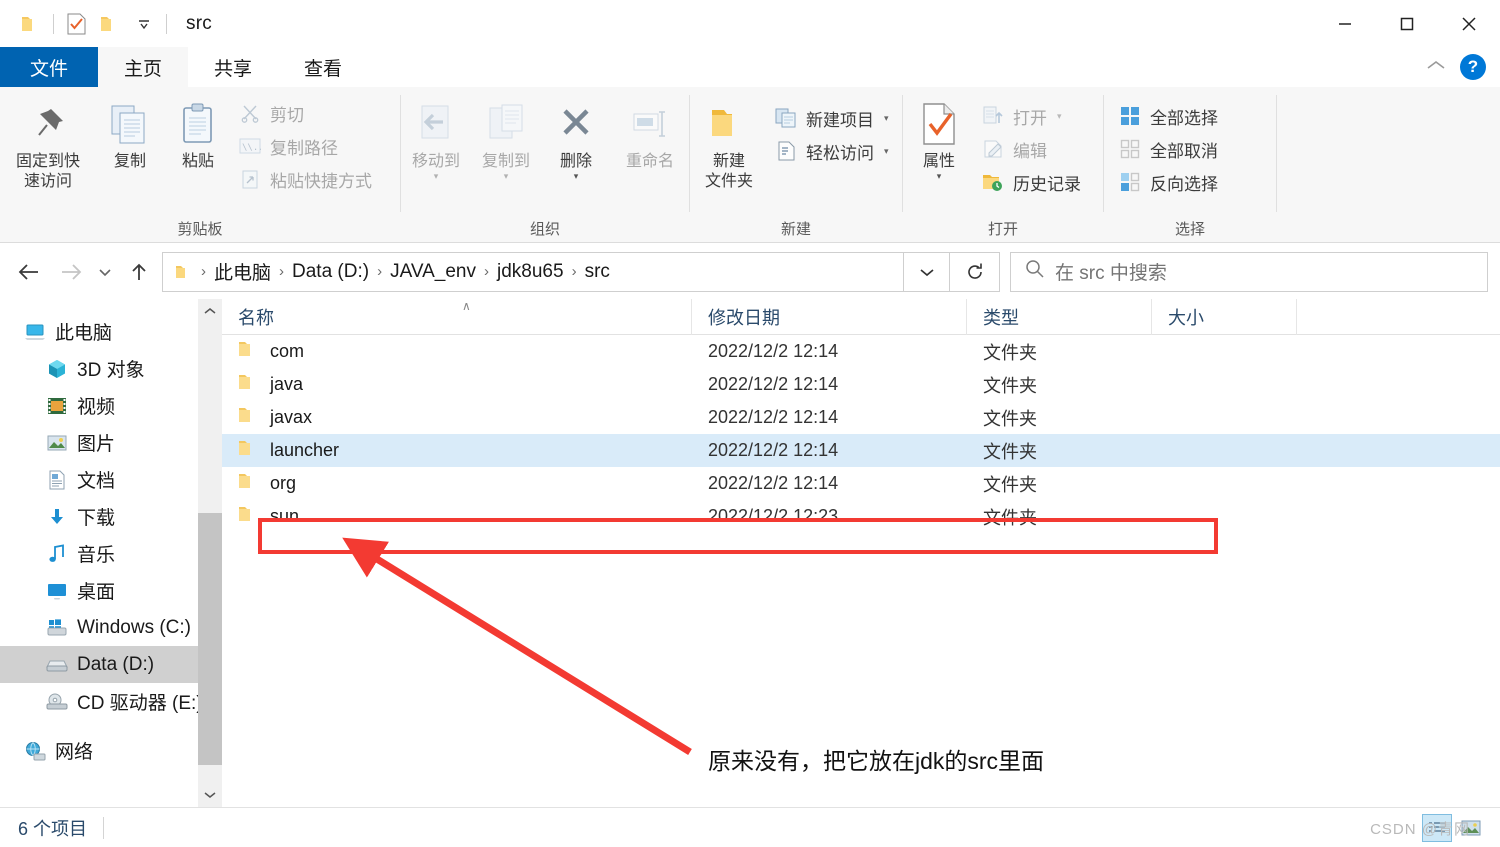 This screenshot has height=847, width=1500. Describe the element at coordinates (1345, 23) in the screenshot. I see `minimize-button` at that location.